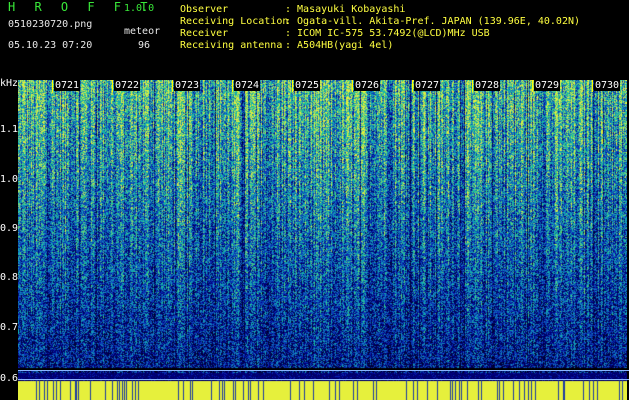  What do you see at coordinates (9, 129) in the screenshot?
I see `y-tick-label-1.1: 1.1` at bounding box center [9, 129].